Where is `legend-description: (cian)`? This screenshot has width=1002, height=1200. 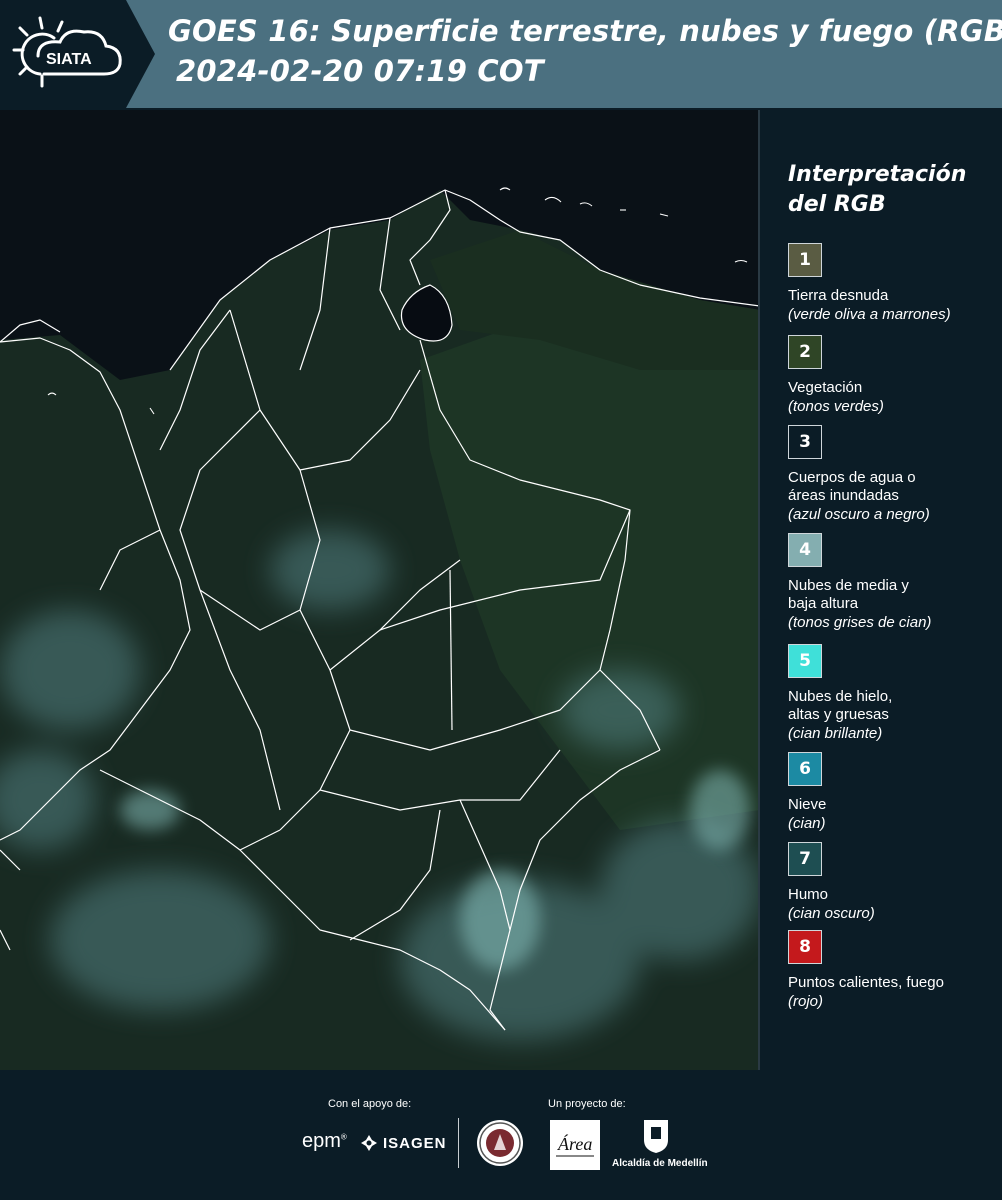 legend-description: (cian) is located at coordinates (807, 823).